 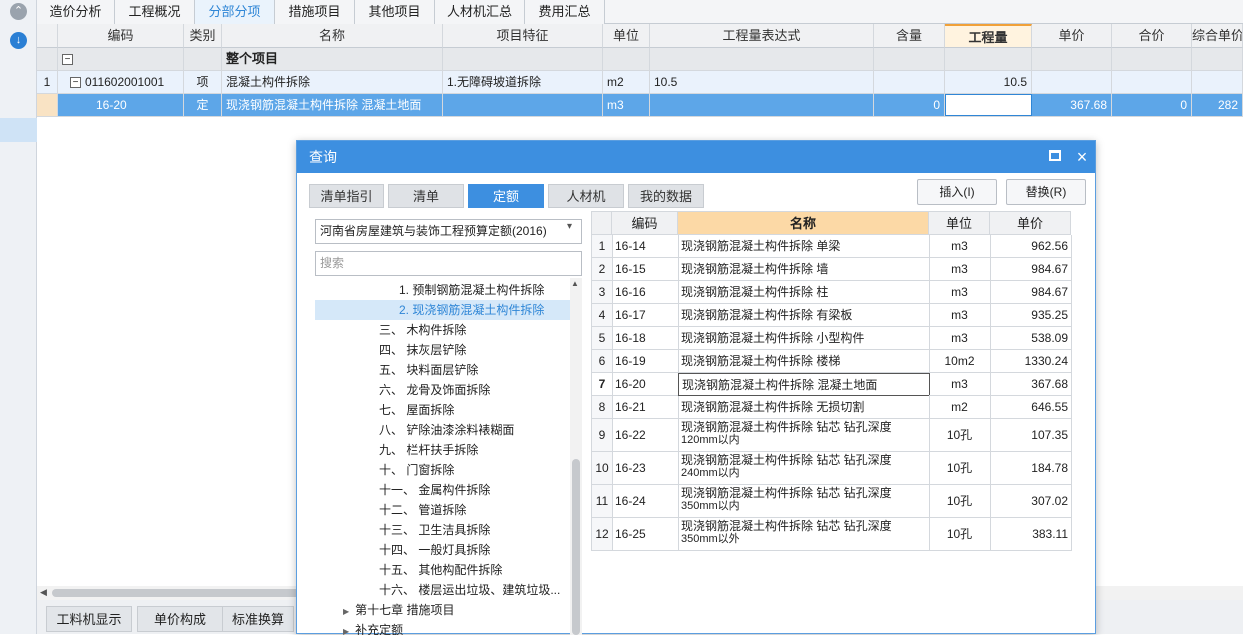 I want to click on tab-list-guide: 清单指引, so click(x=346, y=196).